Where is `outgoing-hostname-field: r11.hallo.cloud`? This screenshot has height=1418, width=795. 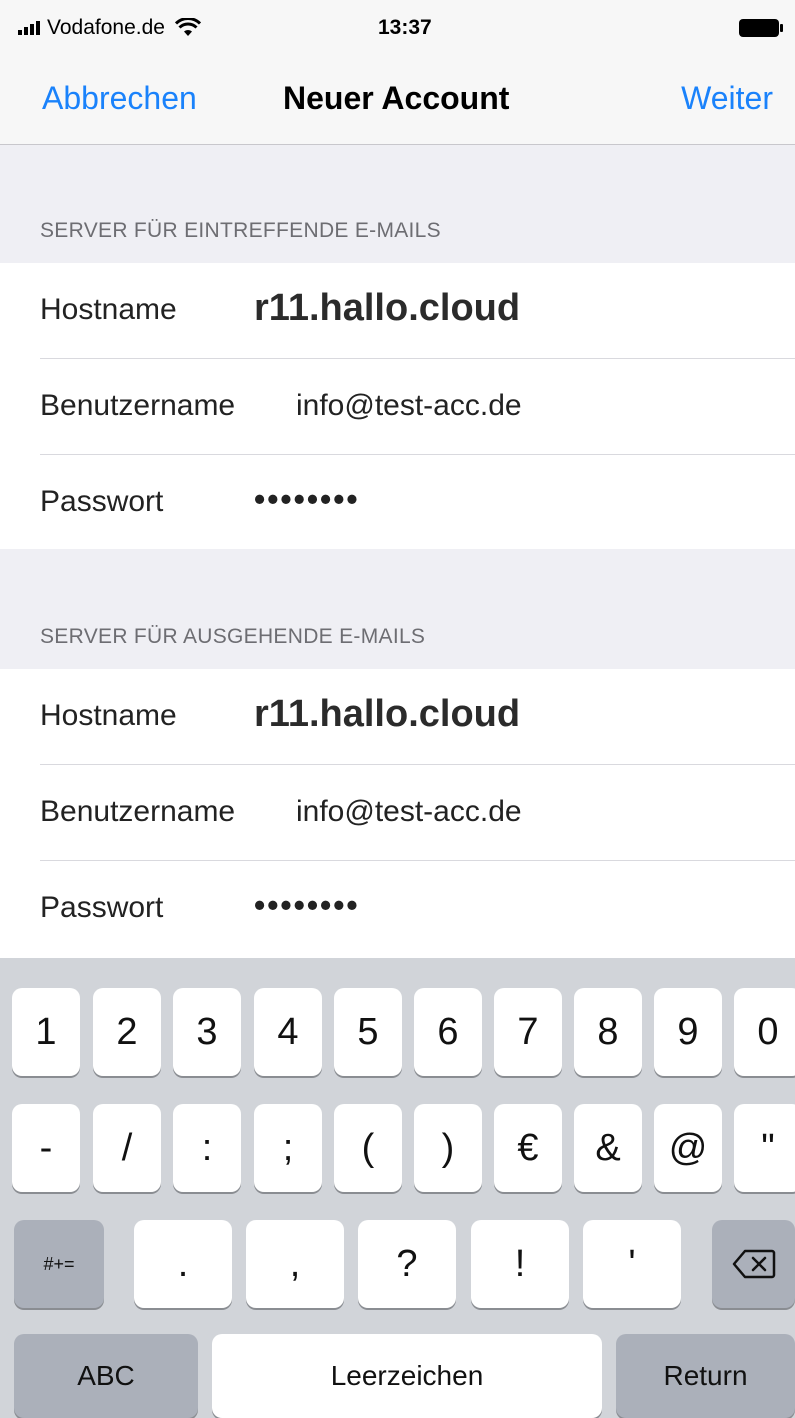 outgoing-hostname-field: r11.hallo.cloud is located at coordinates (387, 714).